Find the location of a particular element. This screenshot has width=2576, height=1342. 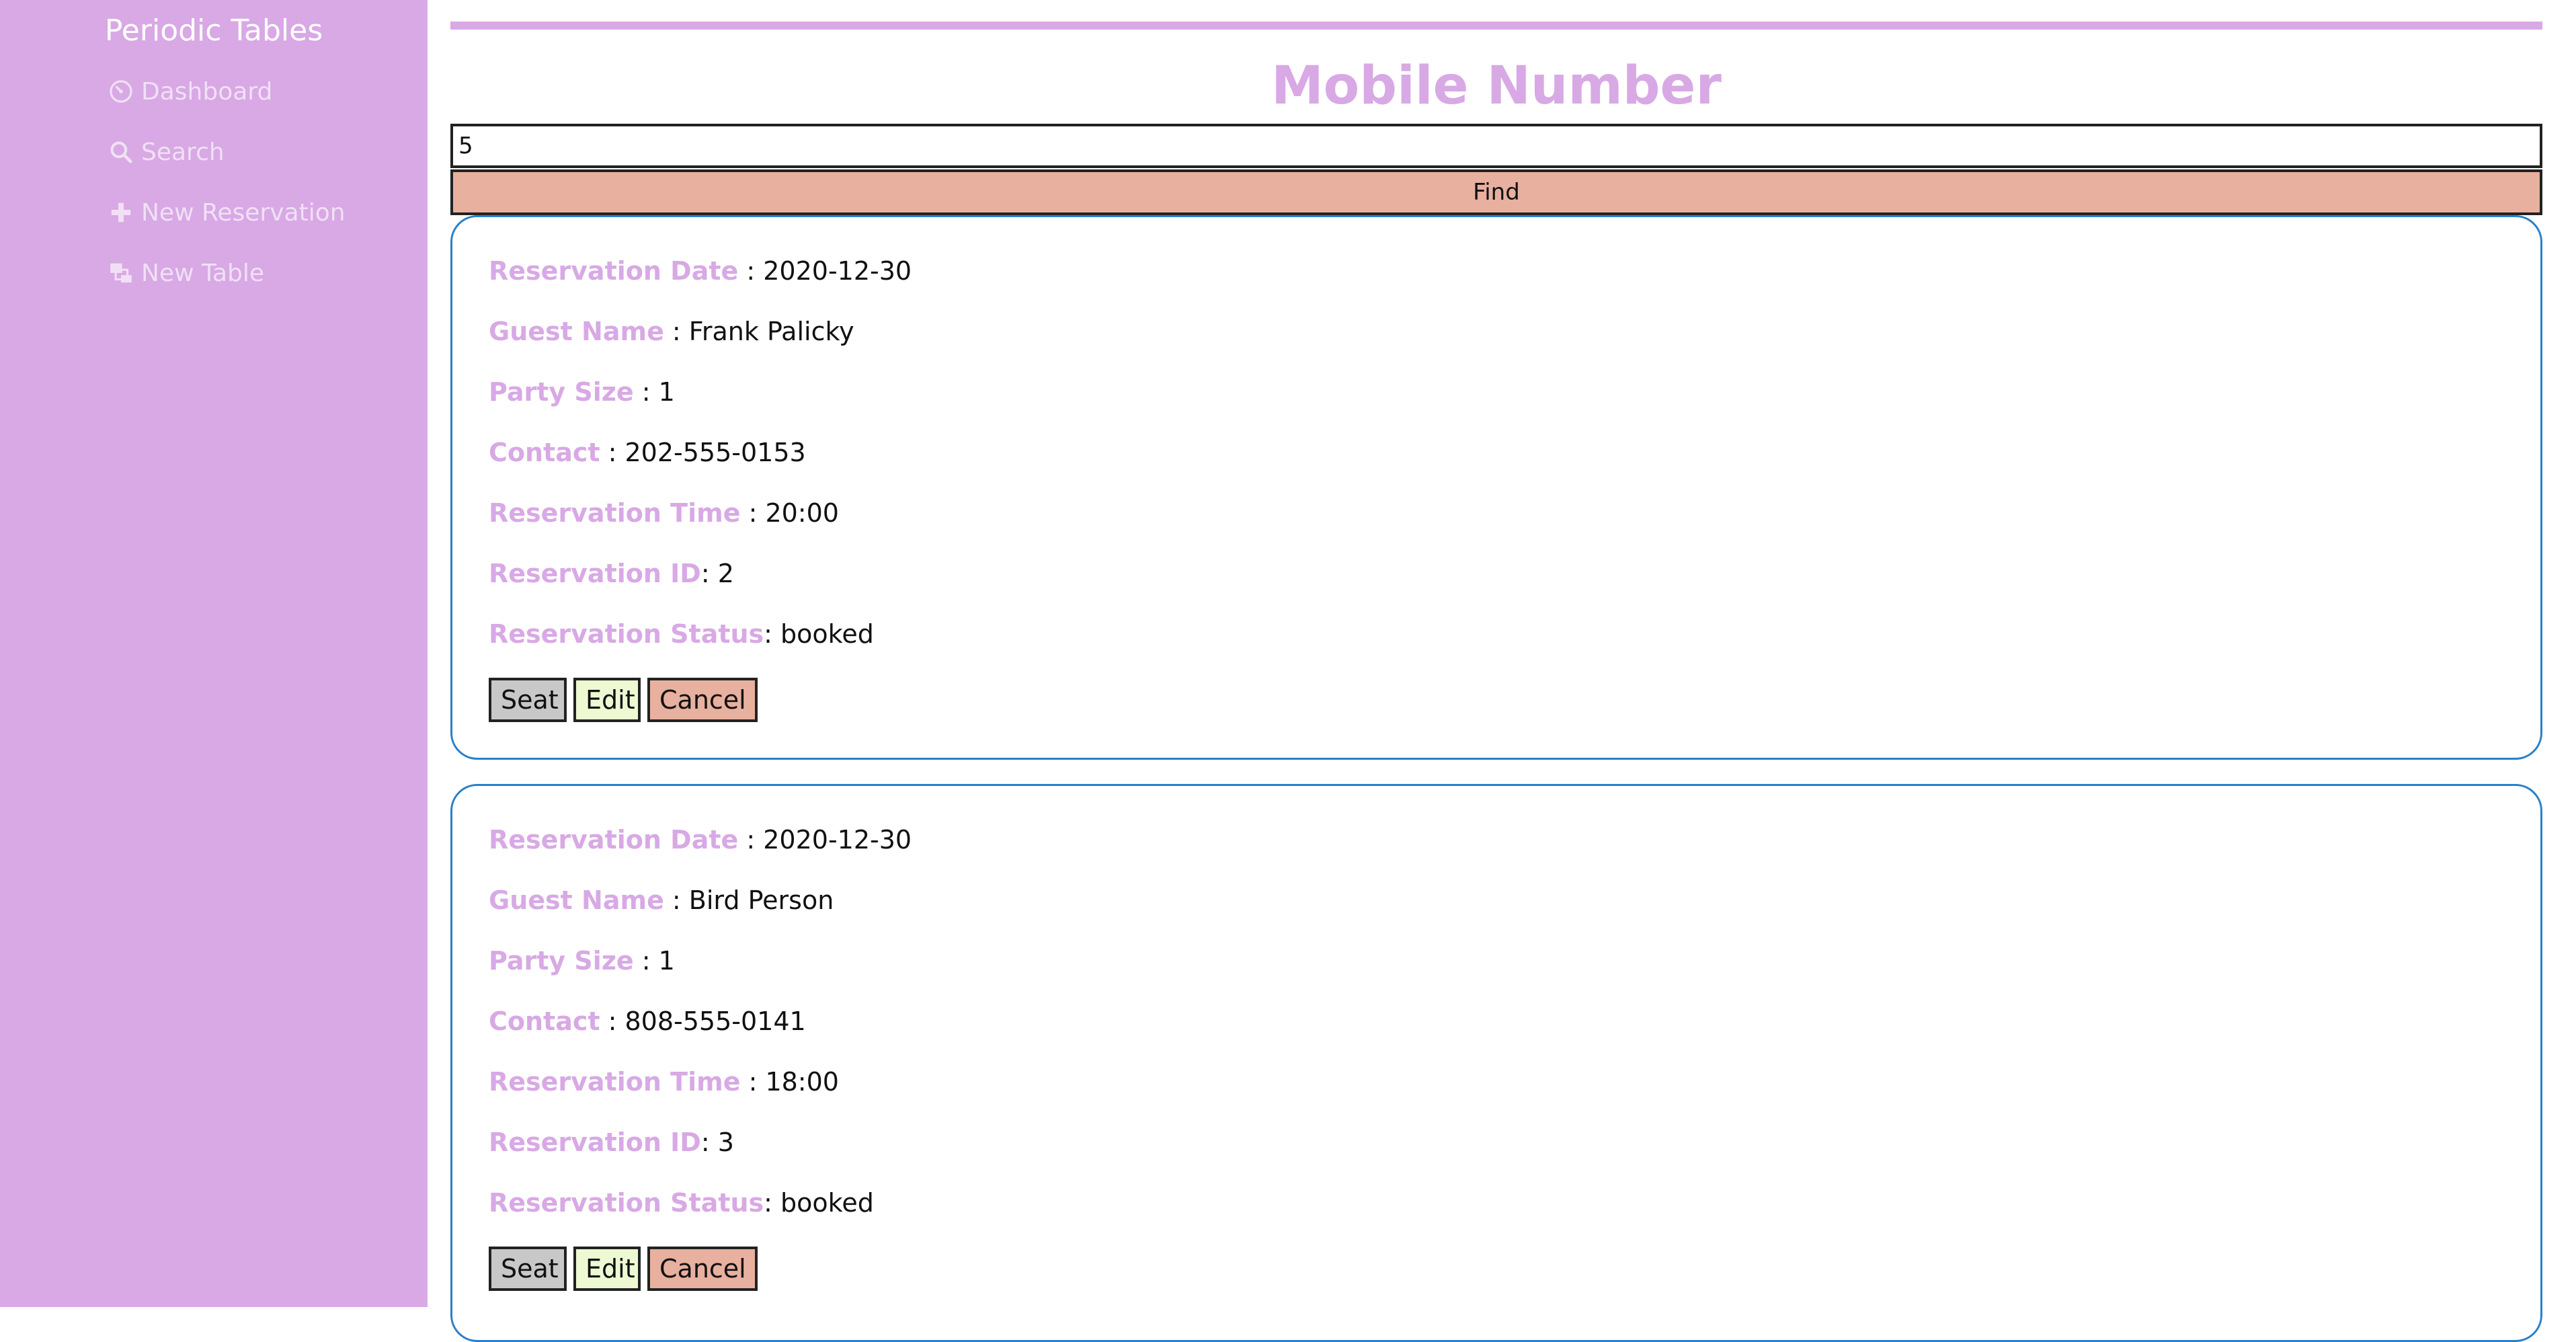

field-value: : 3 is located at coordinates (717, 1142).